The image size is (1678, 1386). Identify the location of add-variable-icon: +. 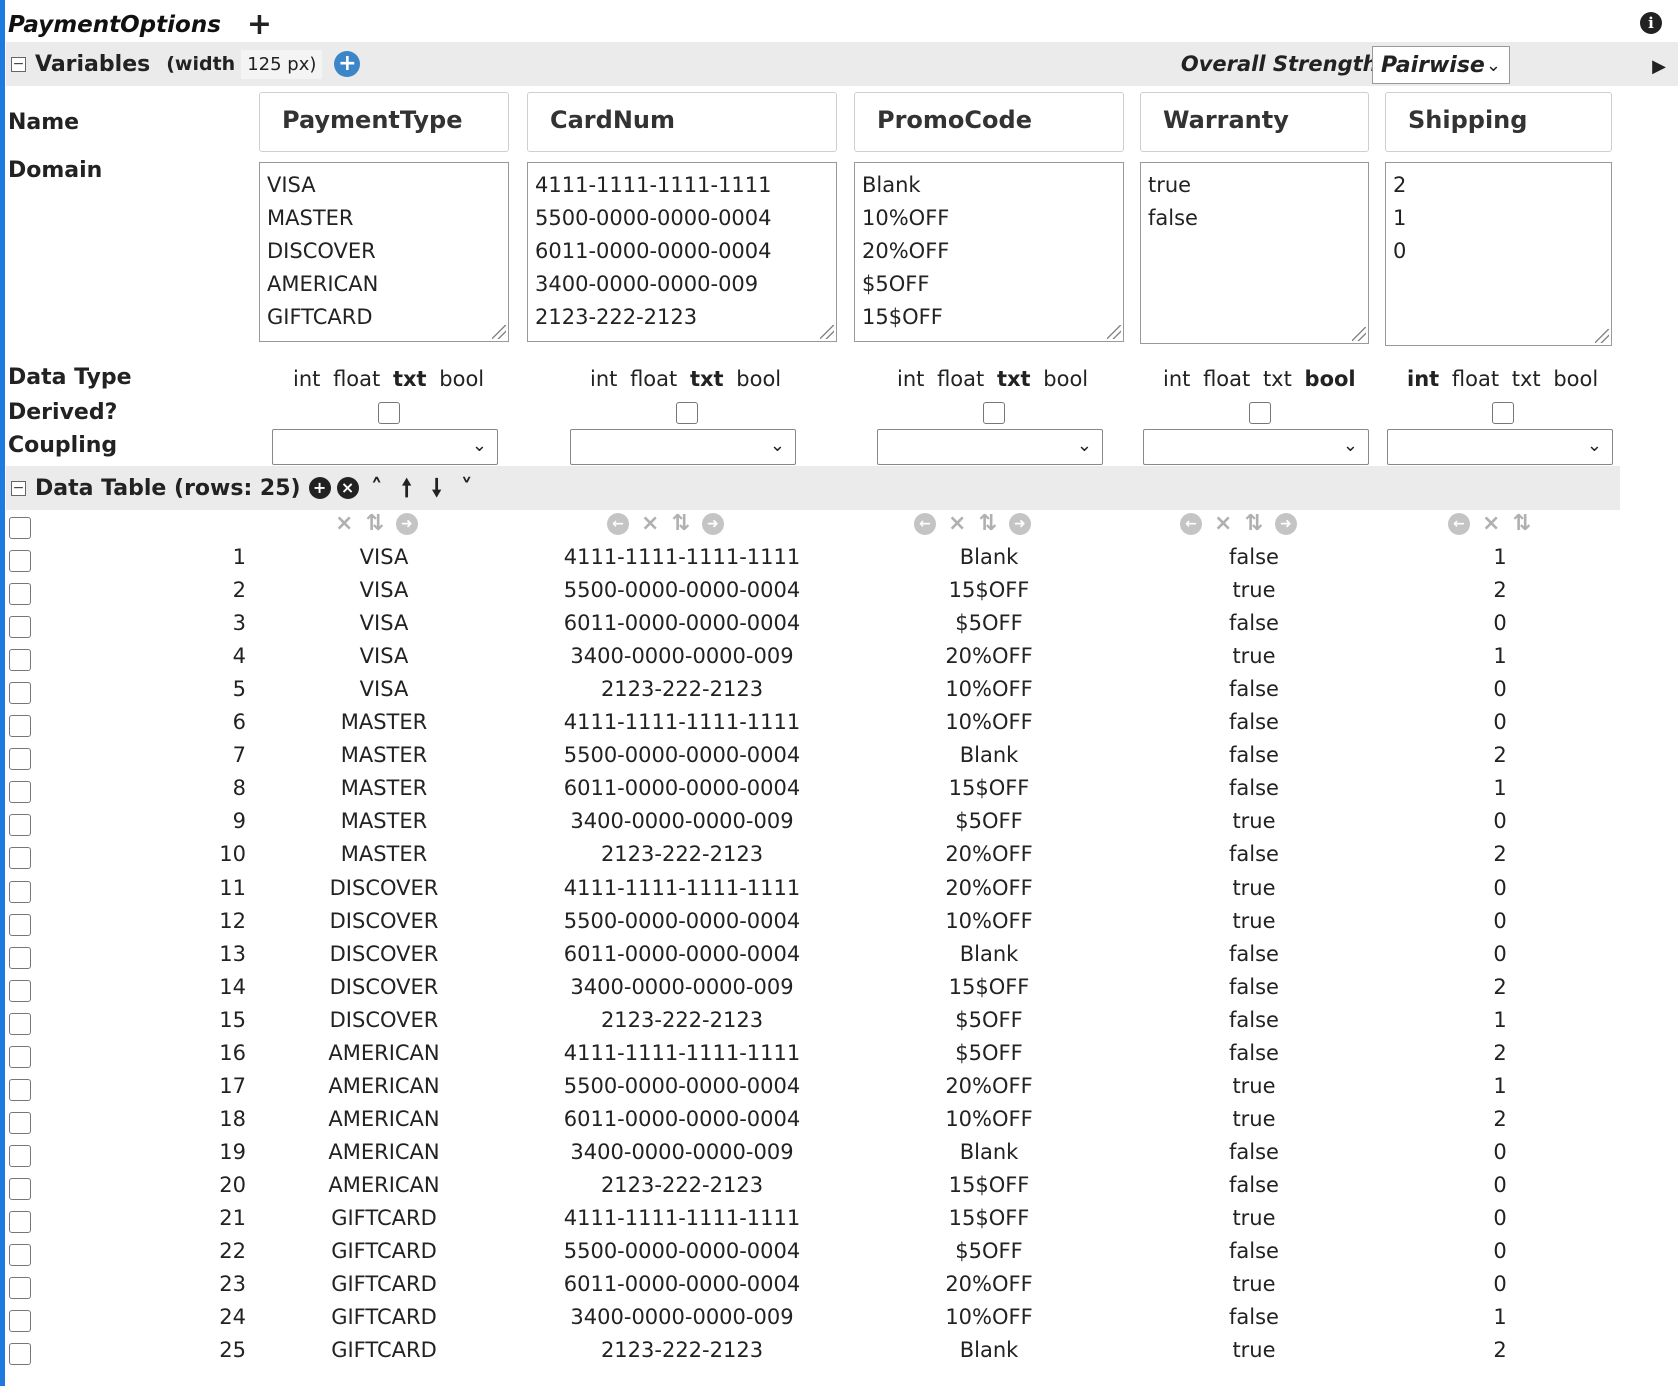
(347, 64).